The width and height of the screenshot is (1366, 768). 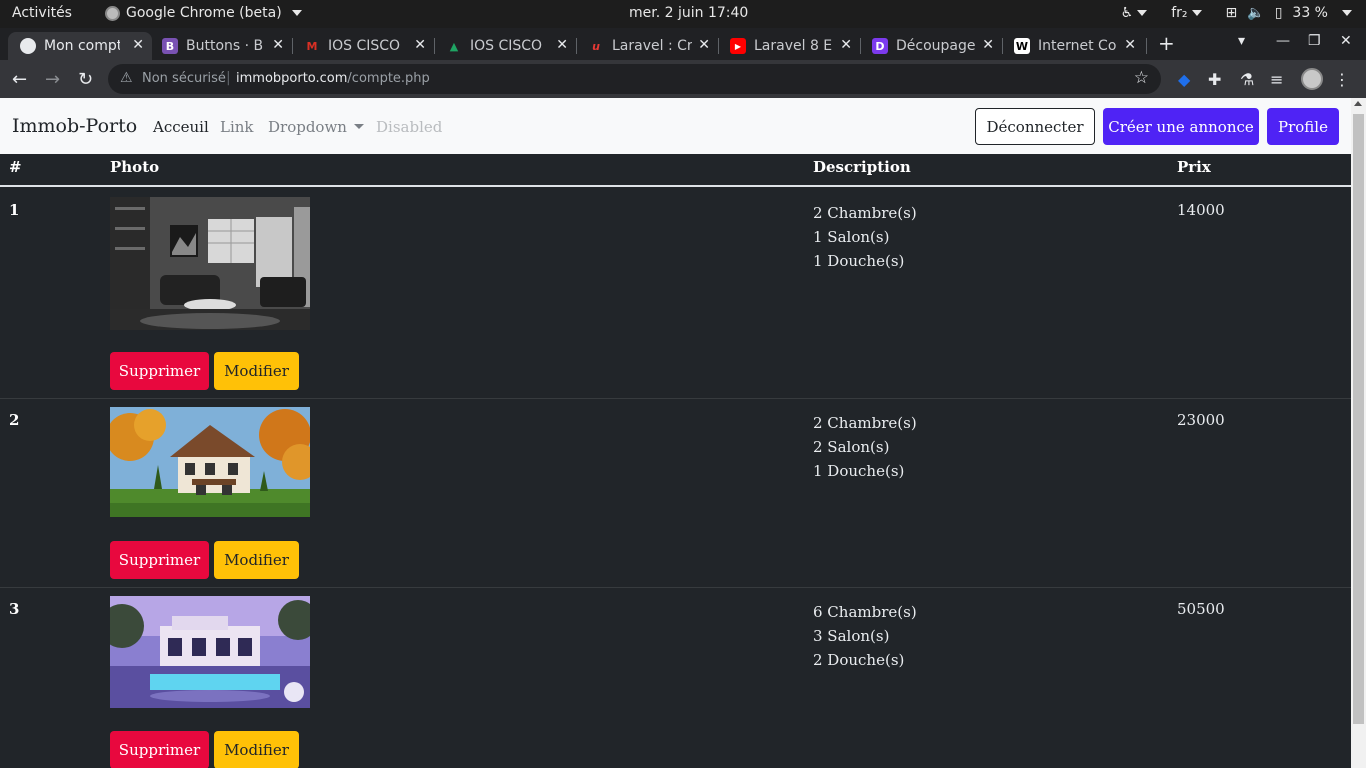 What do you see at coordinates (1256, 13) in the screenshot?
I see `volume-icon: 🔈` at bounding box center [1256, 13].